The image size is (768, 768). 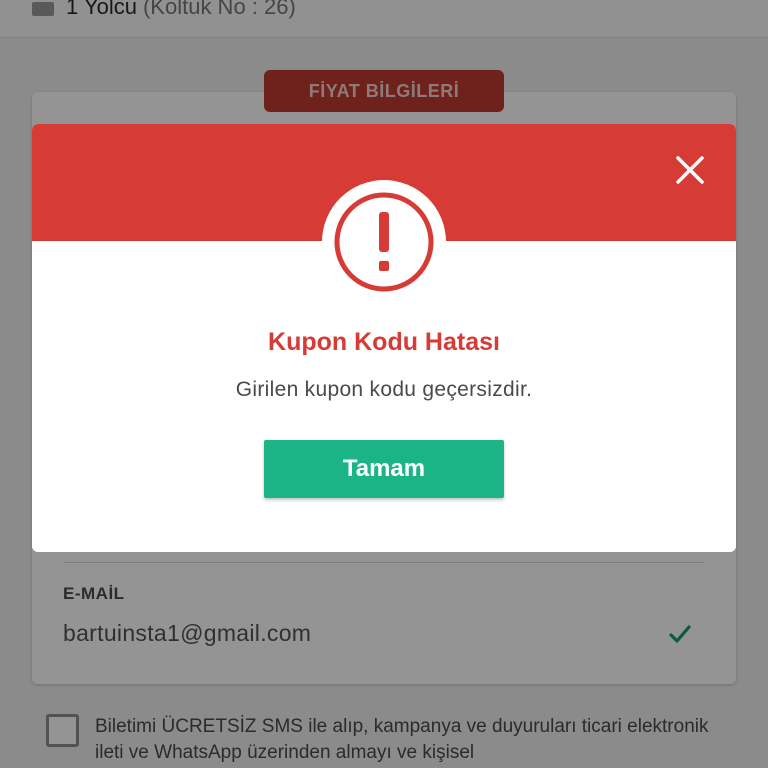 I want to click on dialog-title: Kupon Kodu Hatası, so click(x=384, y=342).